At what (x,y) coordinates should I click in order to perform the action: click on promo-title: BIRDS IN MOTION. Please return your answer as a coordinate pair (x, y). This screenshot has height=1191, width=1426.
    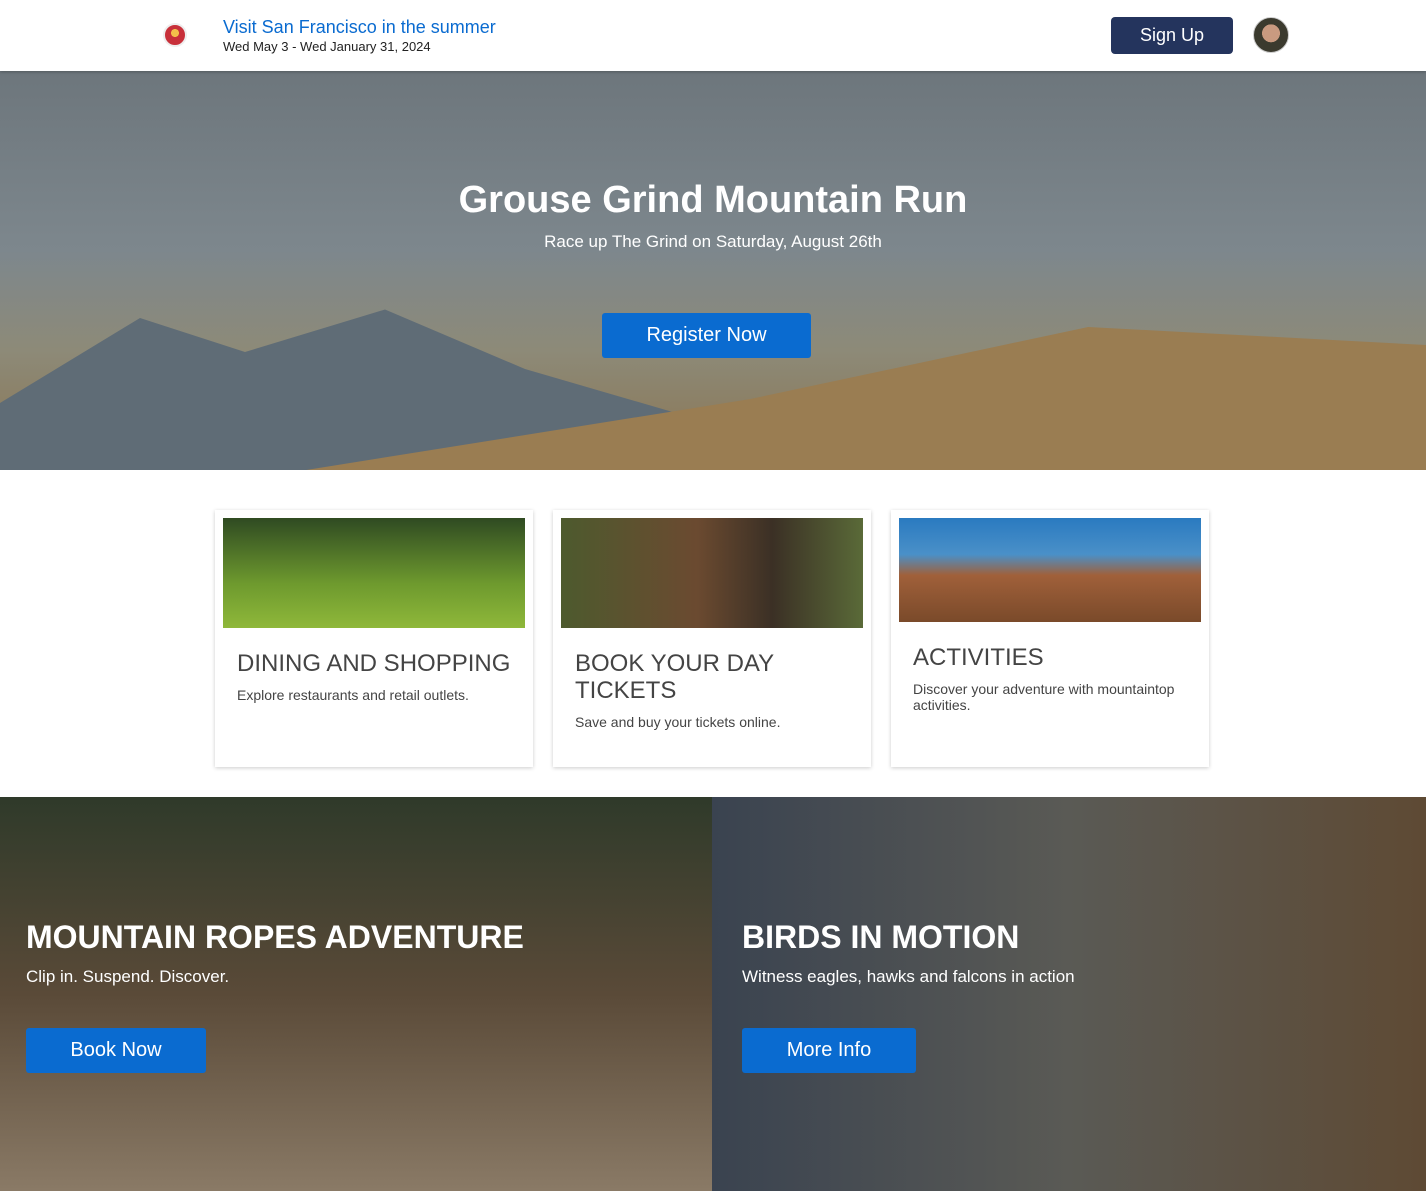
    Looking at the image, I should click on (881, 937).